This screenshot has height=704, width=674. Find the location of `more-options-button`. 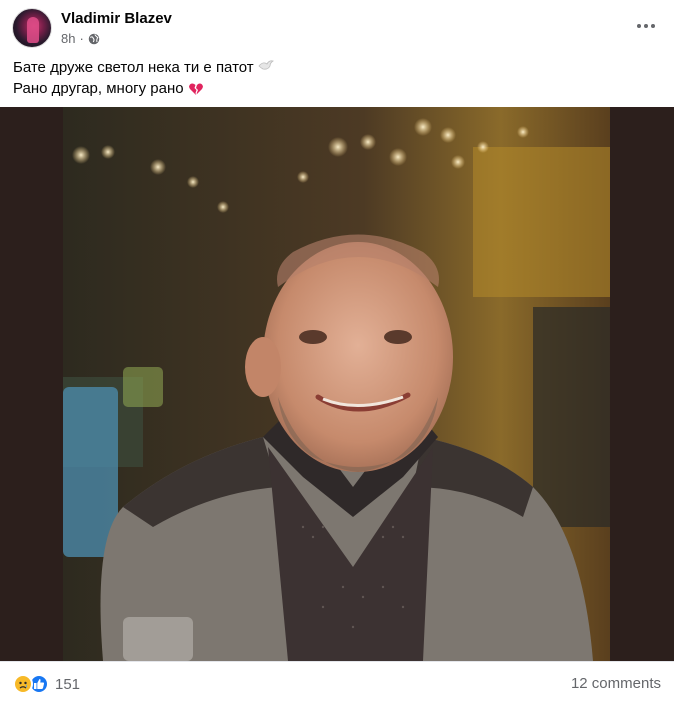

more-options-button is located at coordinates (646, 26).